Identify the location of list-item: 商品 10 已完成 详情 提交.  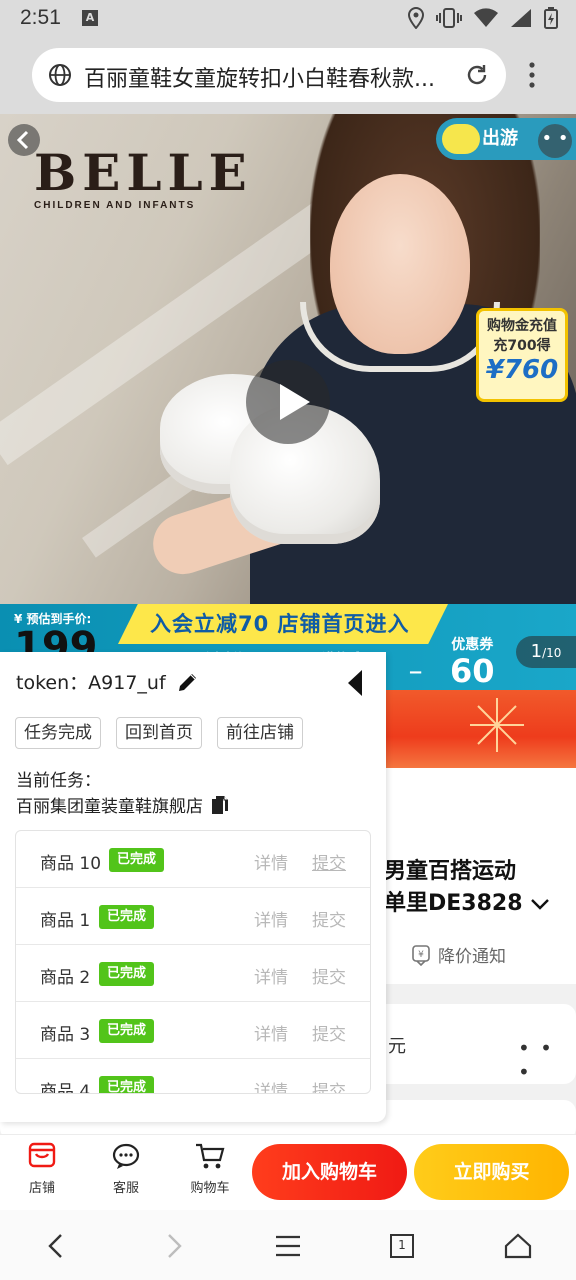
(193, 859).